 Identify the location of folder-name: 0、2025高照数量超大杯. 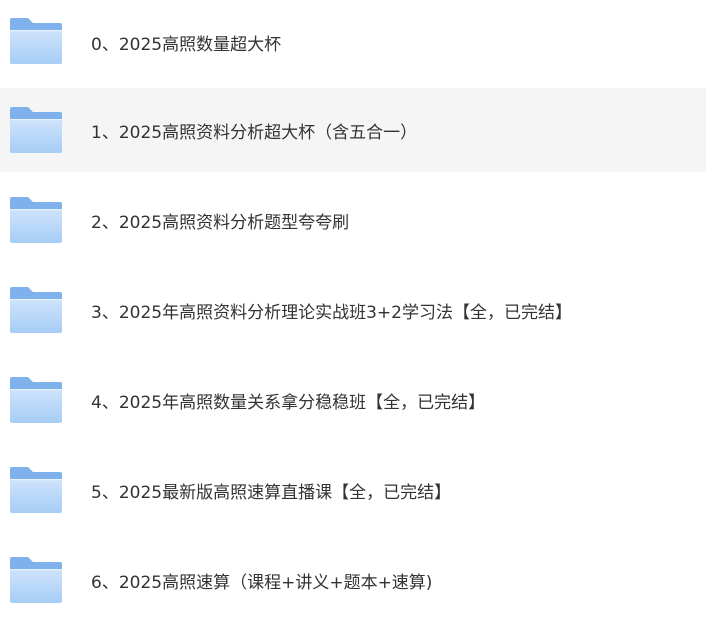
(186, 44).